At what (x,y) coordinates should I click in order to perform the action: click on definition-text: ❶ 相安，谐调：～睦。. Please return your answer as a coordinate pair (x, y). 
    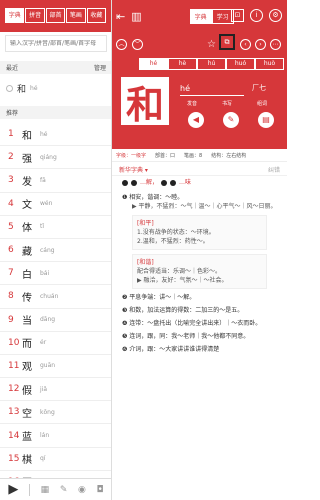
    Looking at the image, I should click on (153, 197).